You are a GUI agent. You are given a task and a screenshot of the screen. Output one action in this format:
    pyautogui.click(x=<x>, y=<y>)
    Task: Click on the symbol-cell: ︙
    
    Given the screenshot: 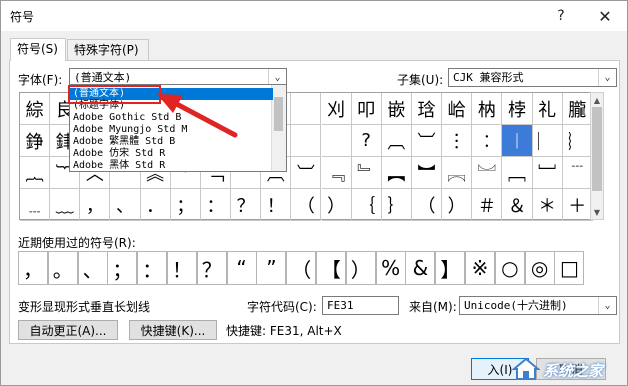 What is the action you would take?
    pyautogui.click(x=457, y=141)
    